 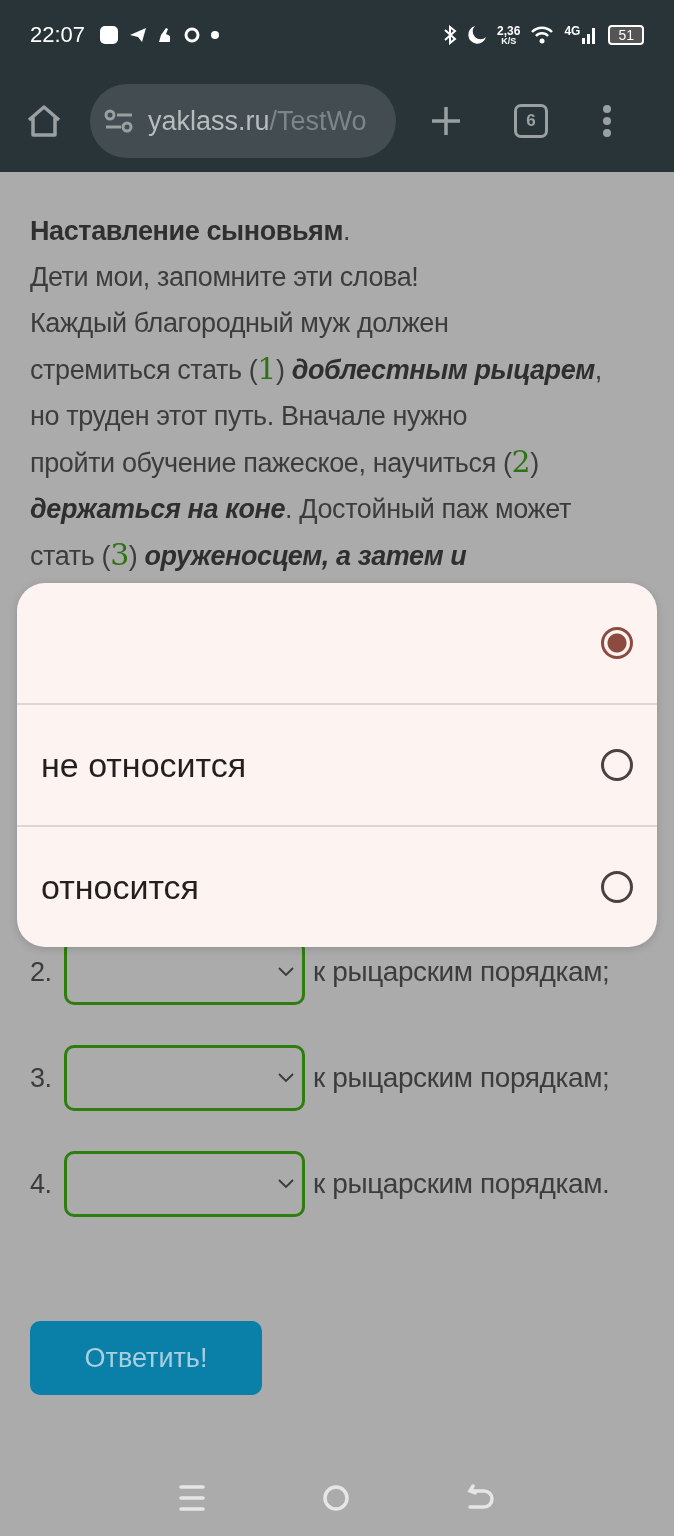 I want to click on app-notification-icon, so click(x=109, y=35).